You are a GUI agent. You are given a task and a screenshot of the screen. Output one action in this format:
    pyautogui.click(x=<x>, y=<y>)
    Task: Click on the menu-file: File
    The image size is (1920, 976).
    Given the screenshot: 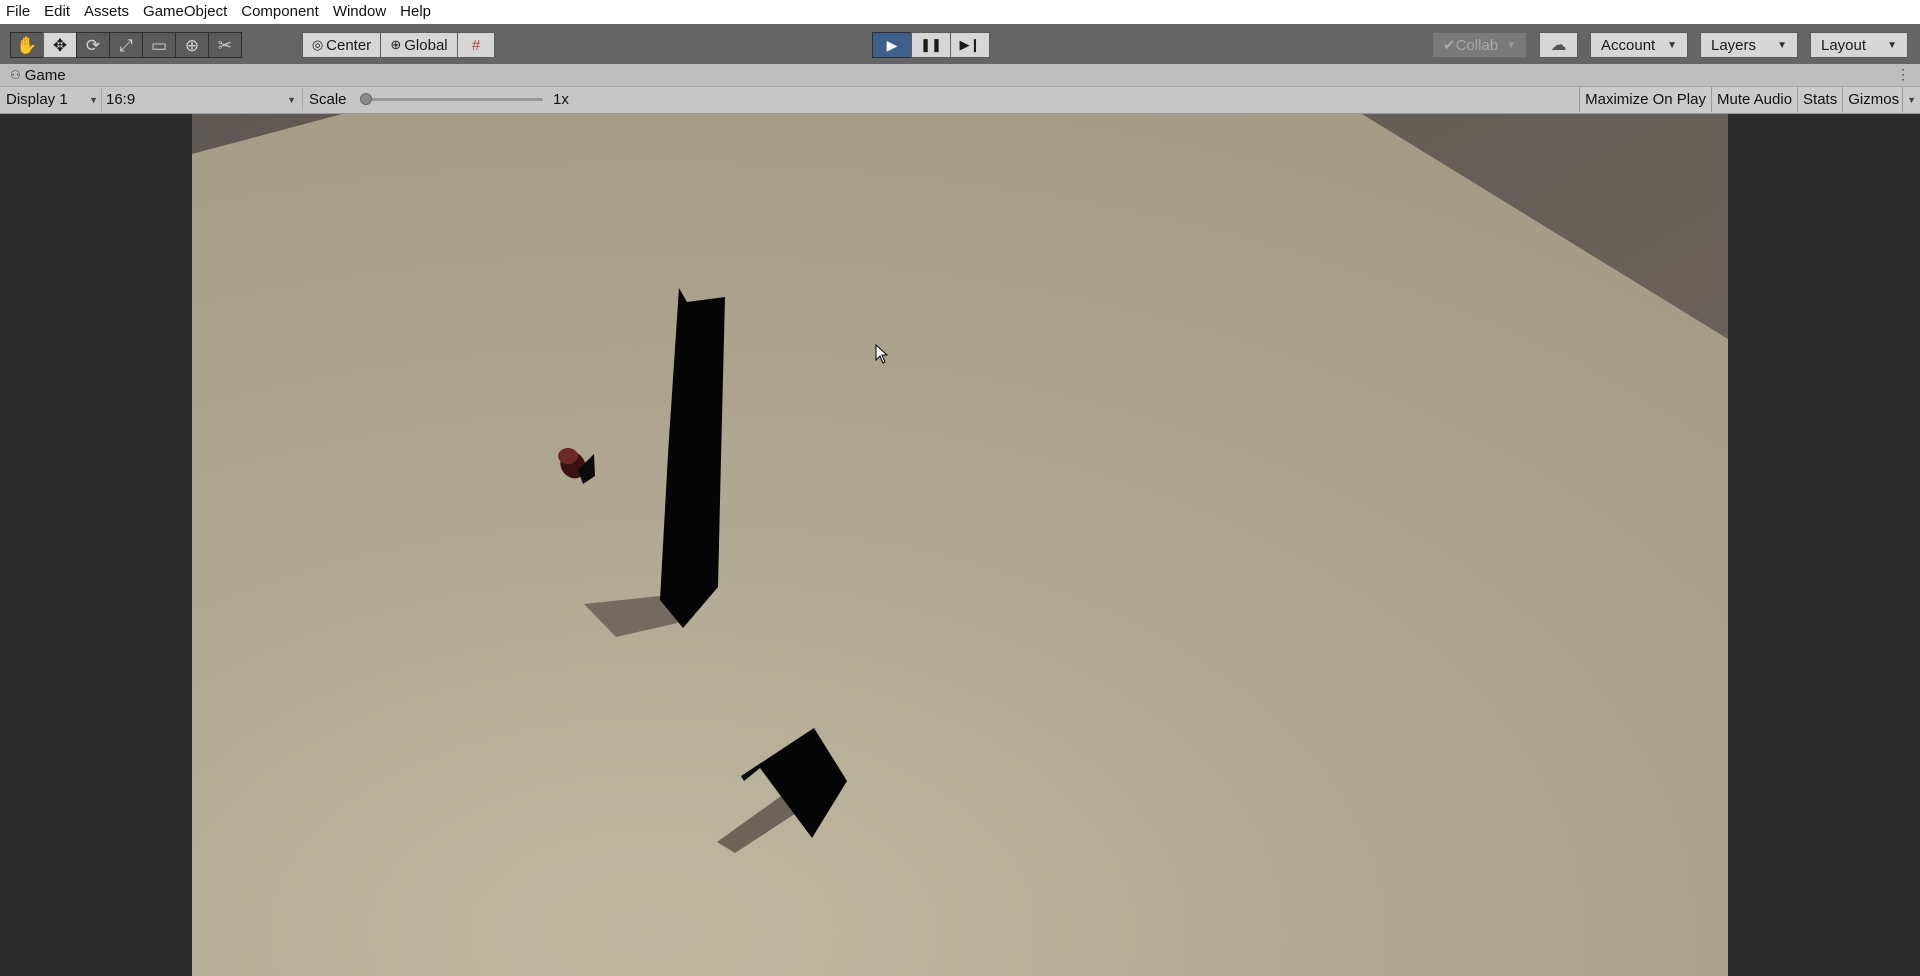 What is the action you would take?
    pyautogui.click(x=18, y=12)
    